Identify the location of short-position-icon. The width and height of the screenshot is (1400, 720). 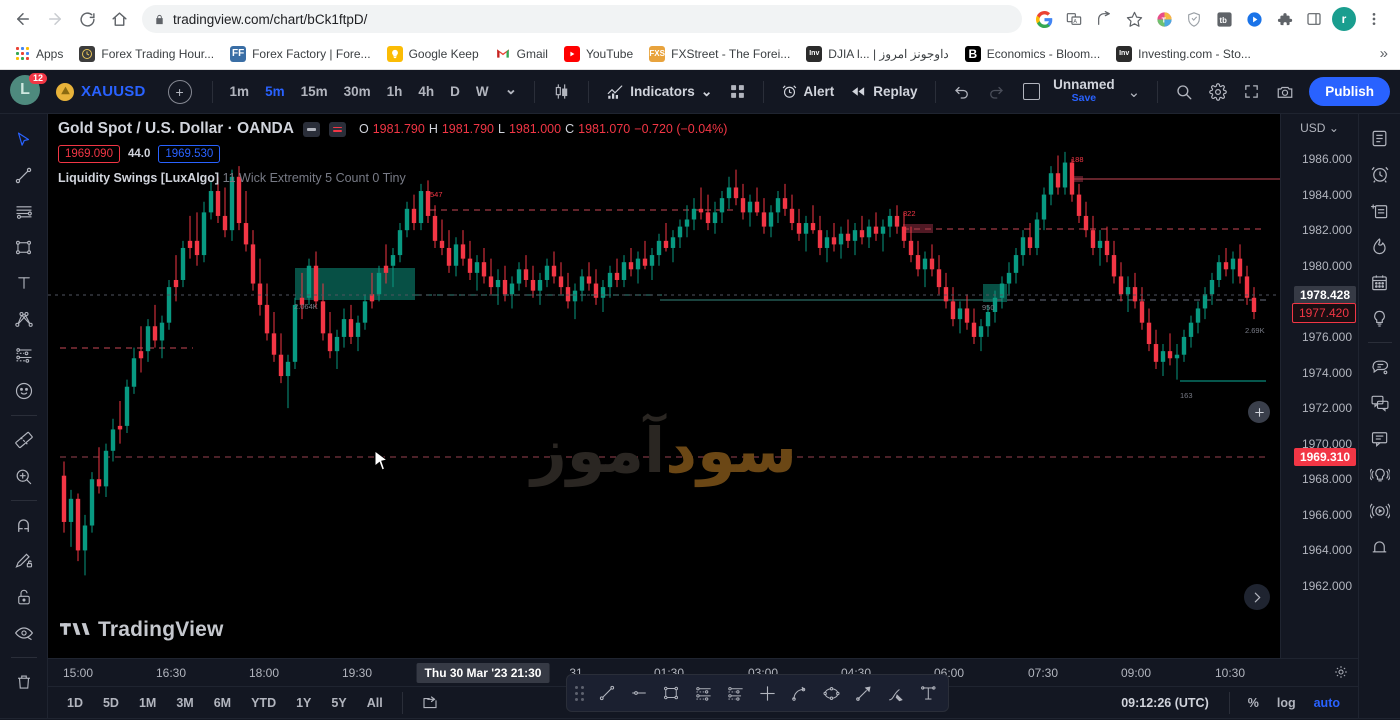
(735, 693).